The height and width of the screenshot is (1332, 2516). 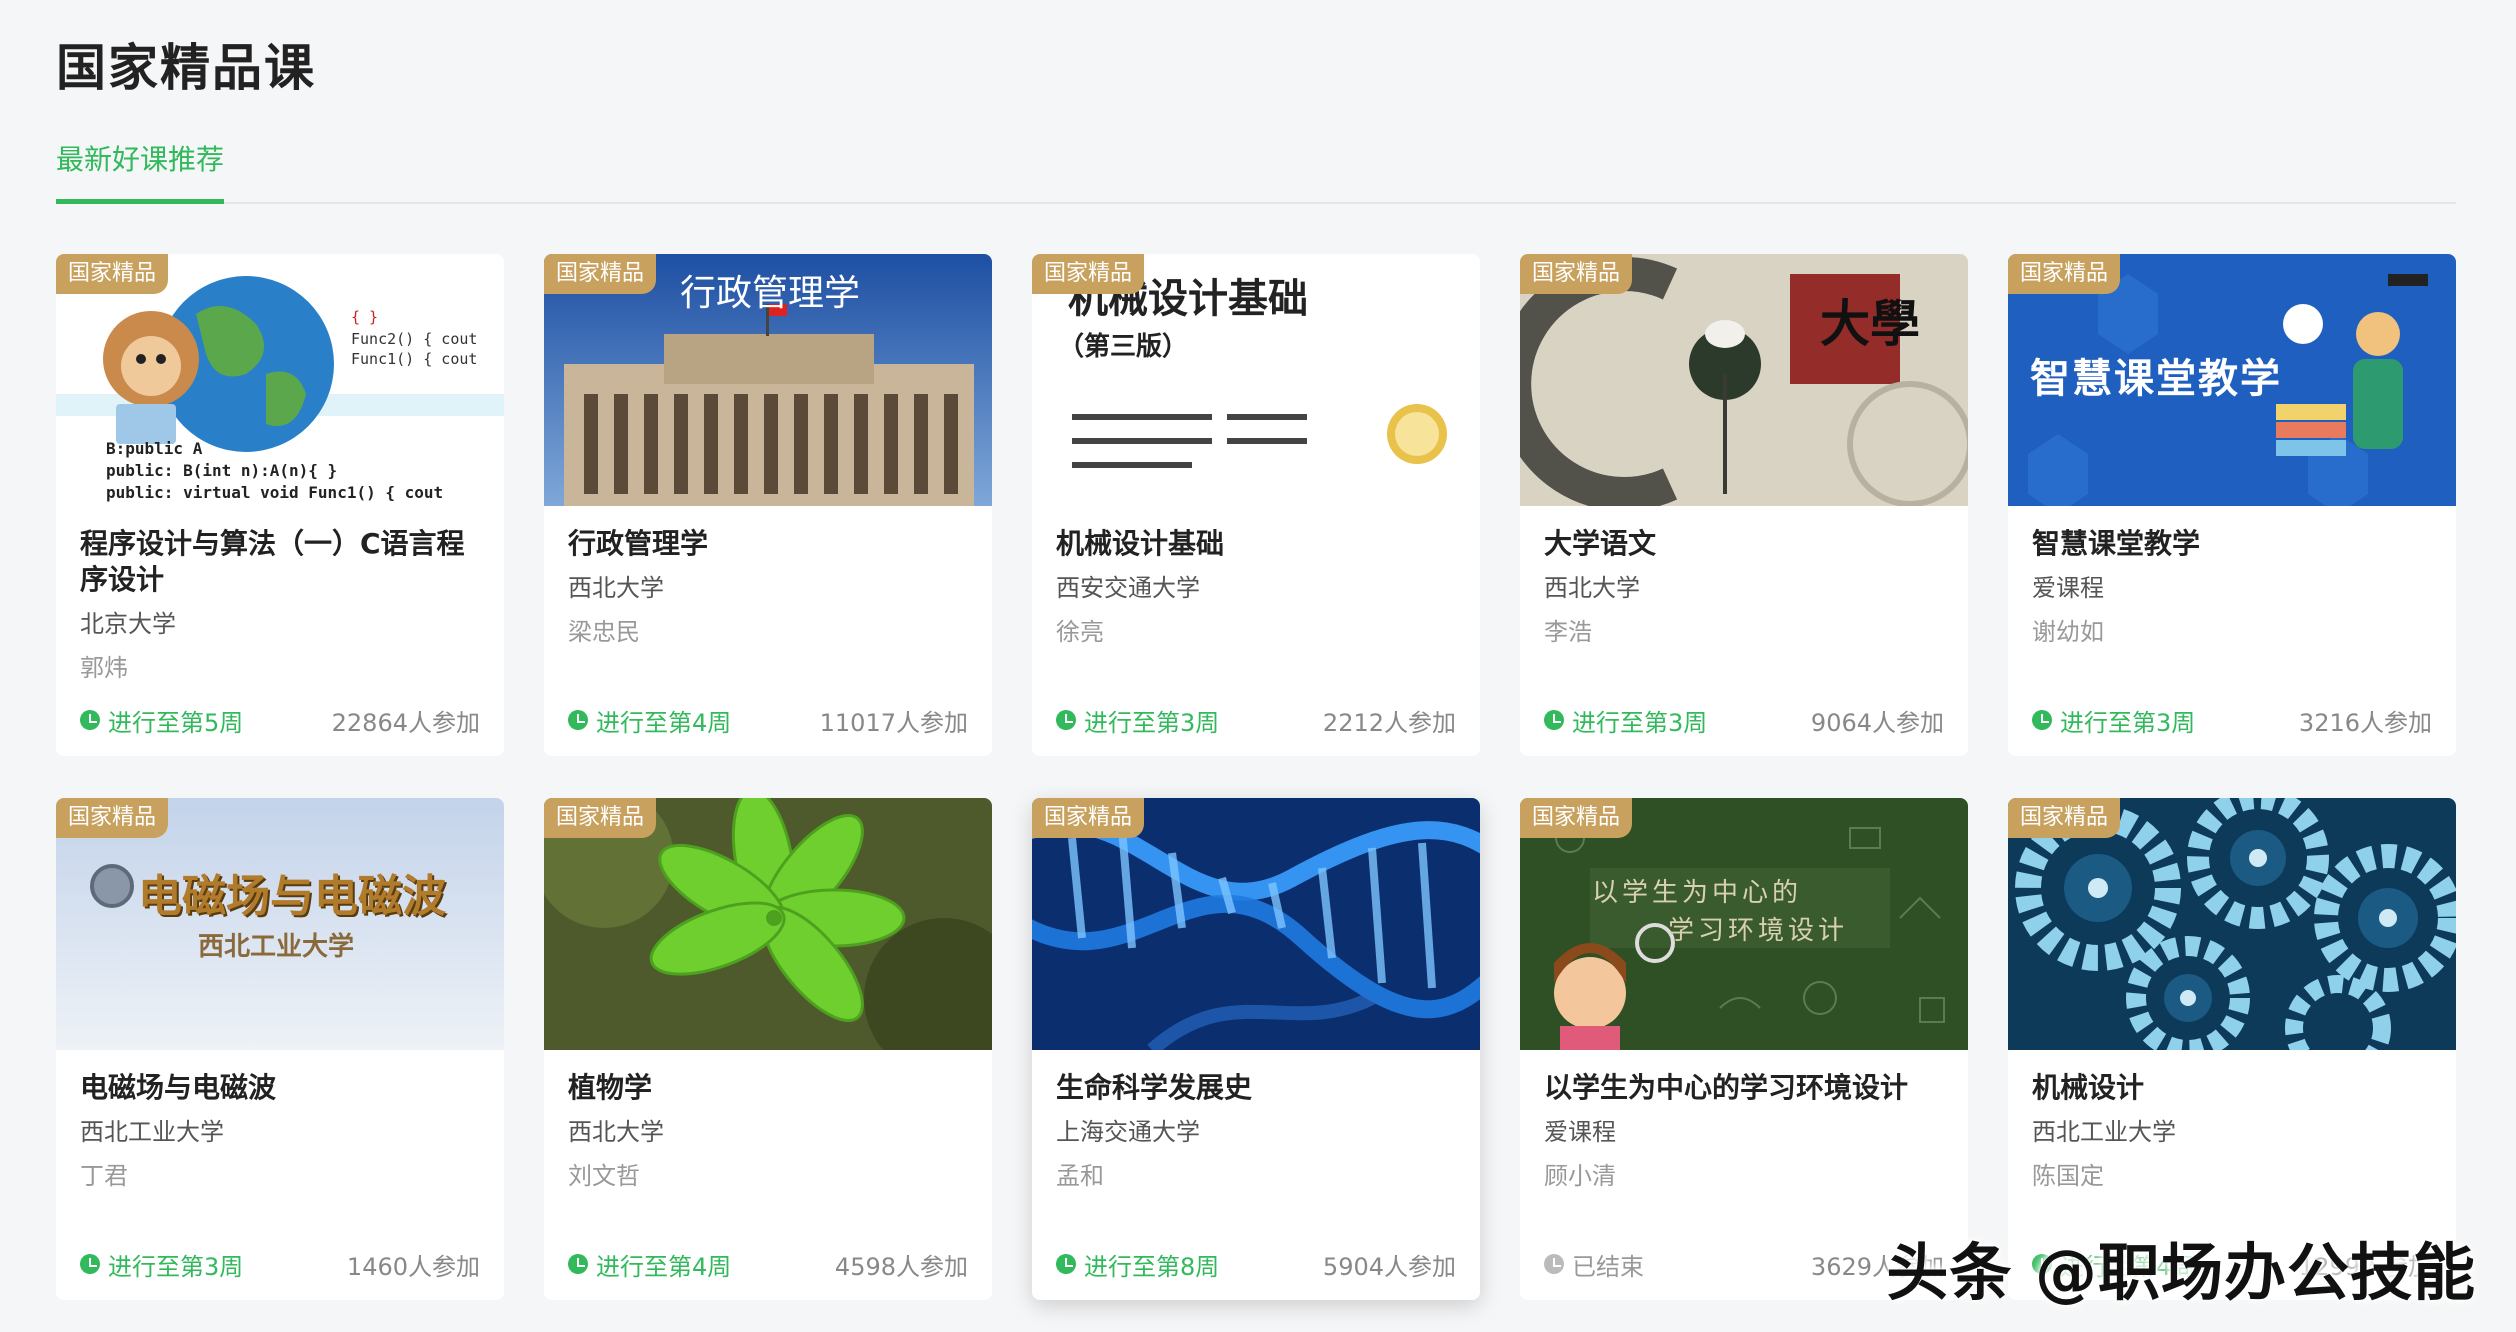 I want to click on course-teacher: 孟和, so click(x=1080, y=1176).